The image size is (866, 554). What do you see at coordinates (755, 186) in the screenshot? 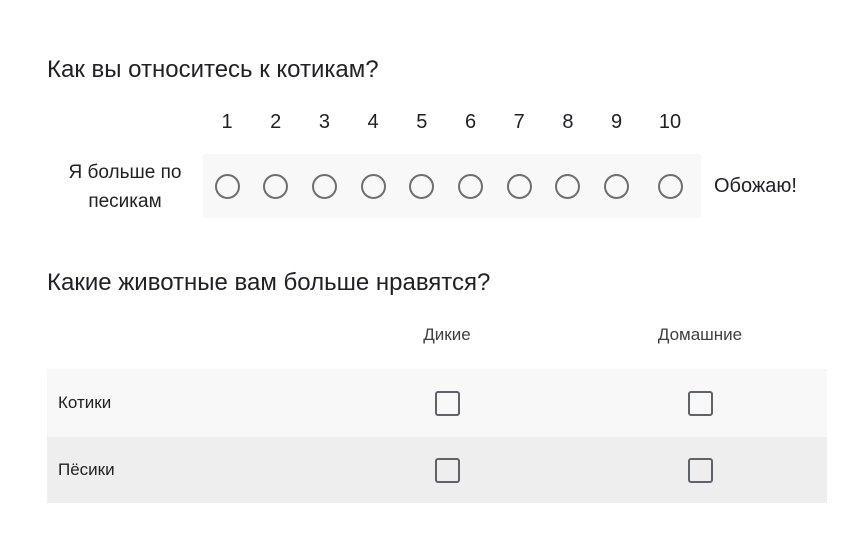
I see `scale-max-label: Обожаю!` at bounding box center [755, 186].